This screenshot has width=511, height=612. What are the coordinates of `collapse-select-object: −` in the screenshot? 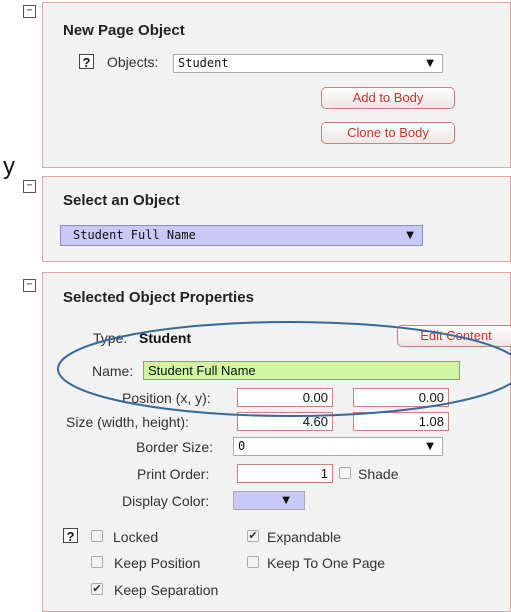 It's located at (29, 186).